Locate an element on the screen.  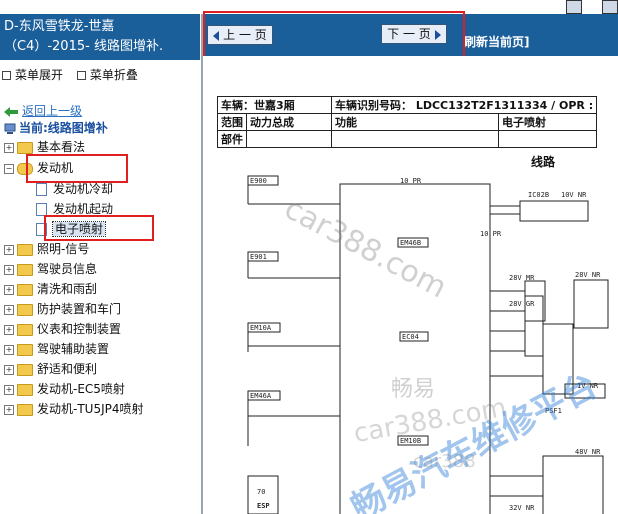
connector-1v-nr-label: 1V NR is located at coordinates (588, 386).